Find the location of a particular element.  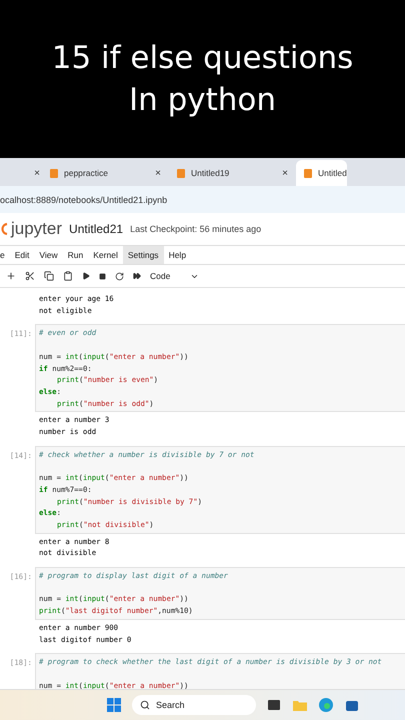

jupyter-logo-text: jupyter is located at coordinates (36, 229).